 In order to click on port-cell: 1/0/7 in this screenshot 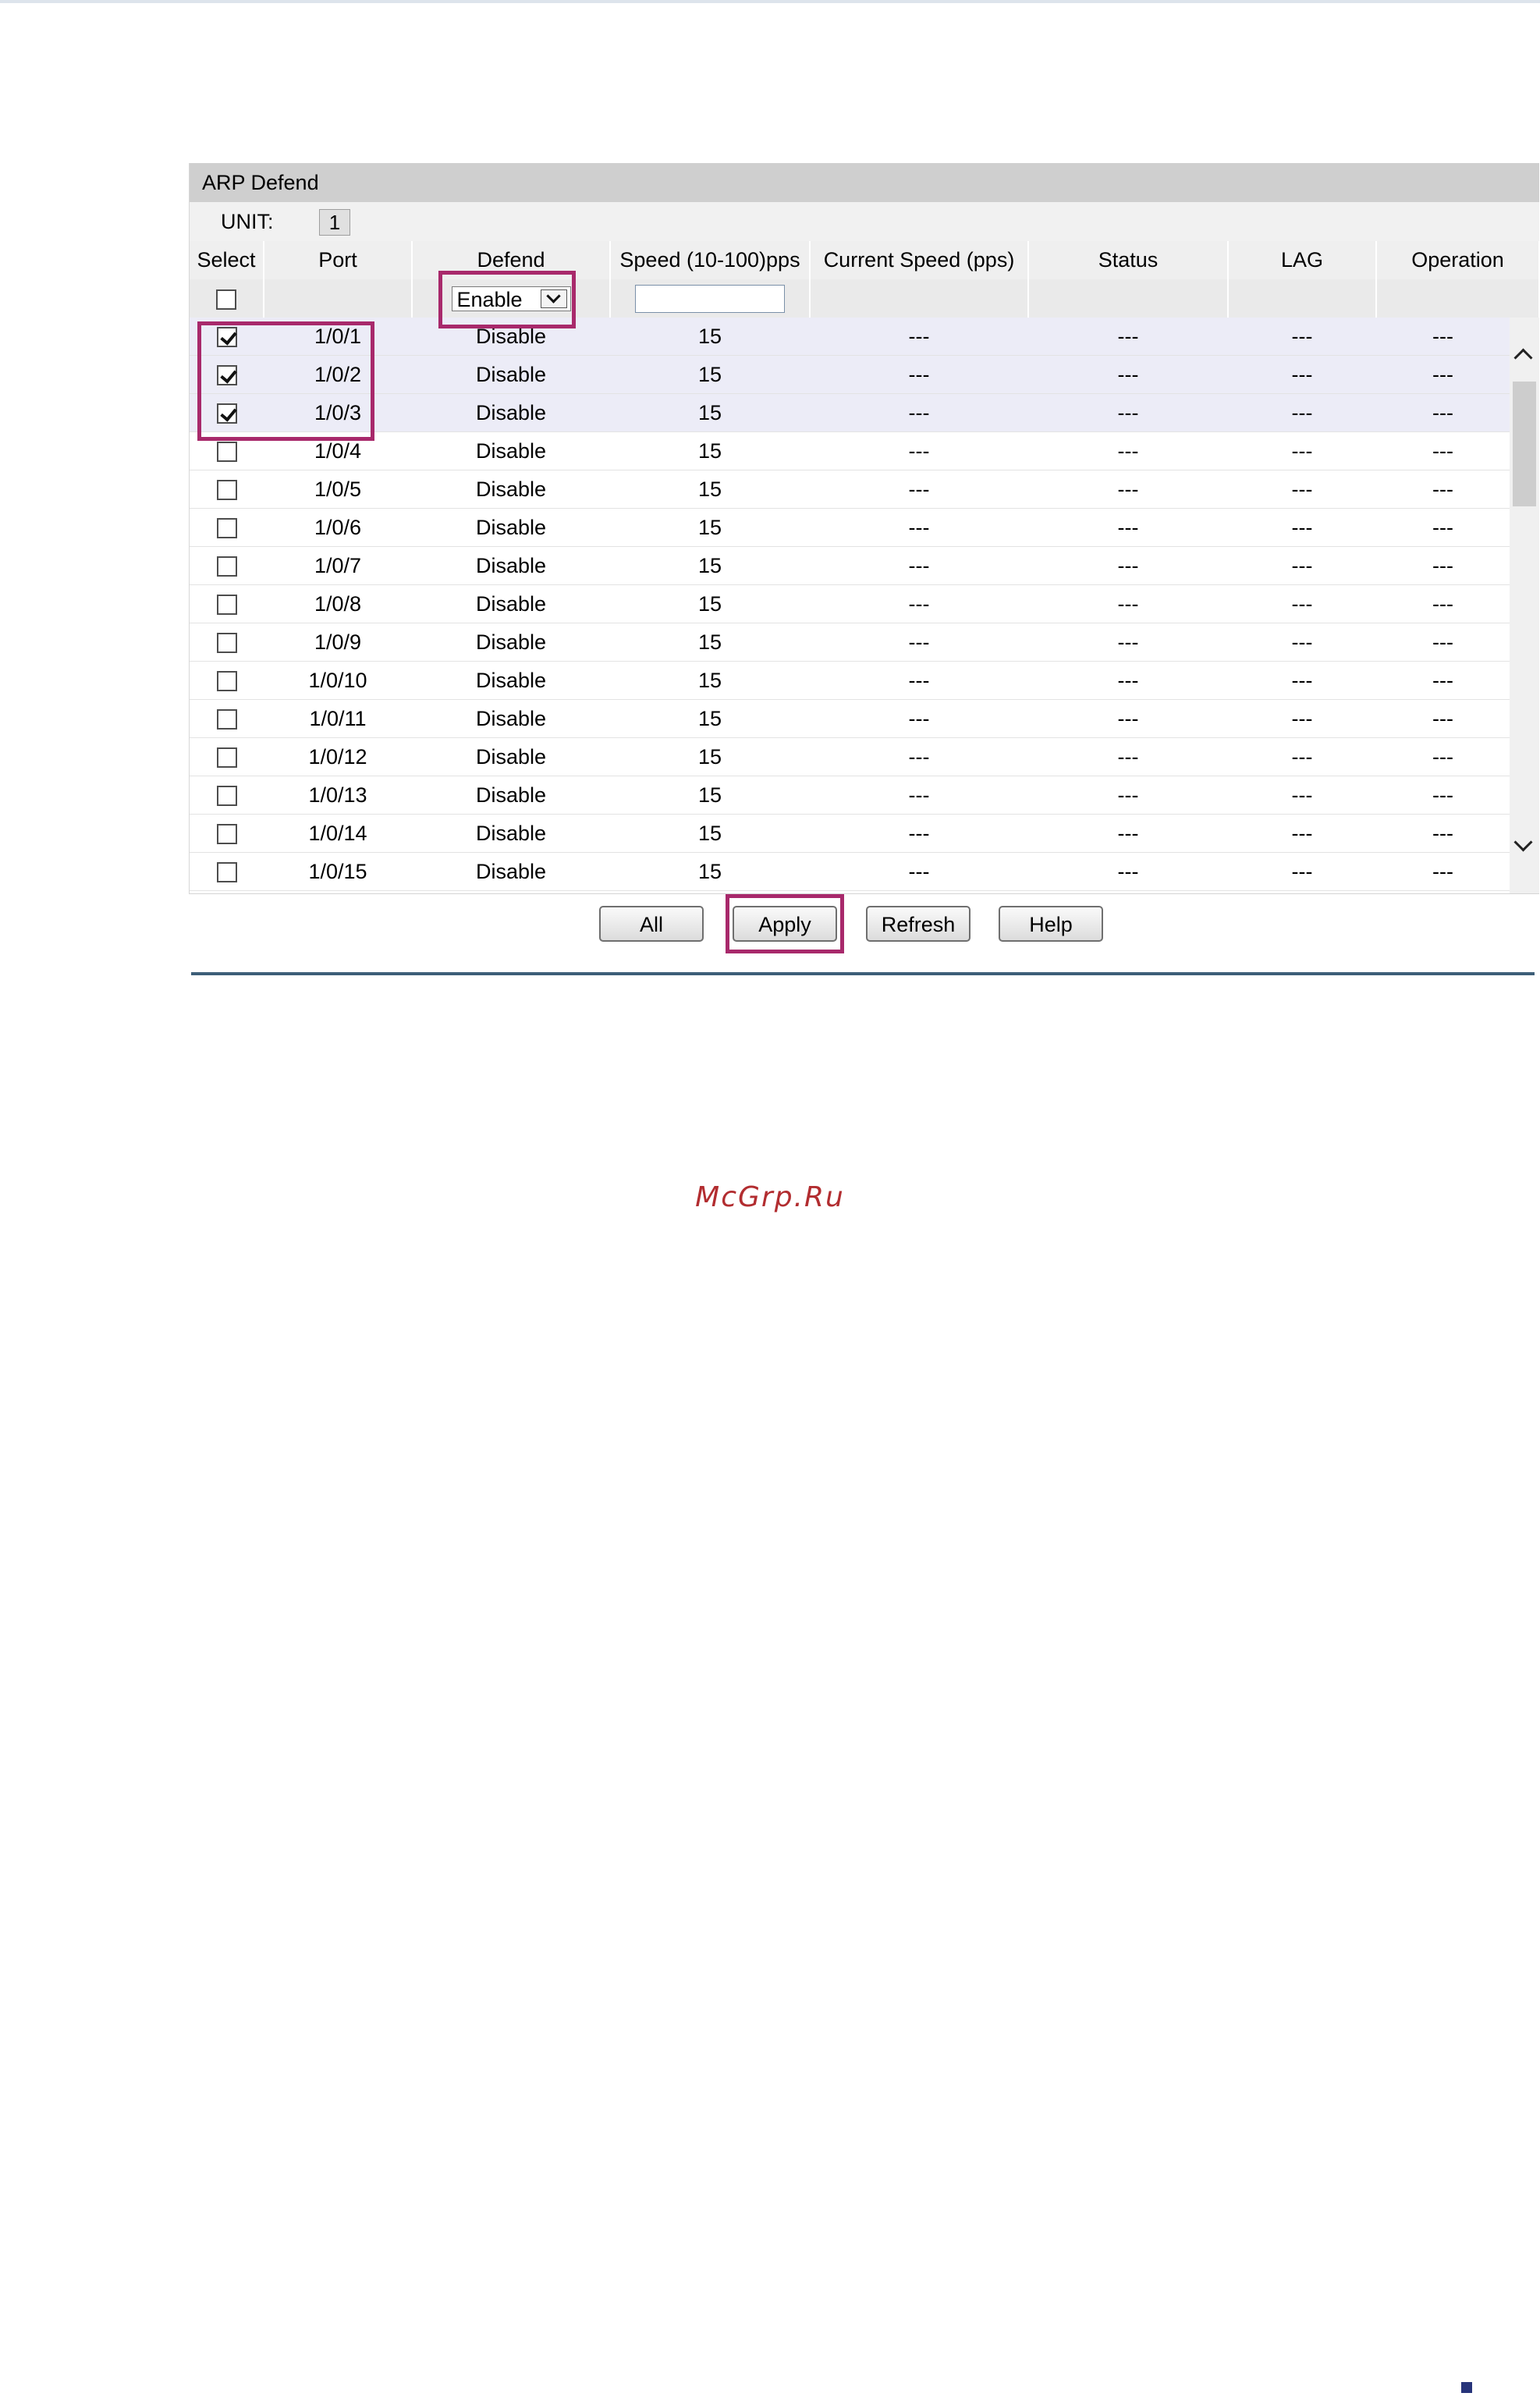, I will do `click(338, 565)`.